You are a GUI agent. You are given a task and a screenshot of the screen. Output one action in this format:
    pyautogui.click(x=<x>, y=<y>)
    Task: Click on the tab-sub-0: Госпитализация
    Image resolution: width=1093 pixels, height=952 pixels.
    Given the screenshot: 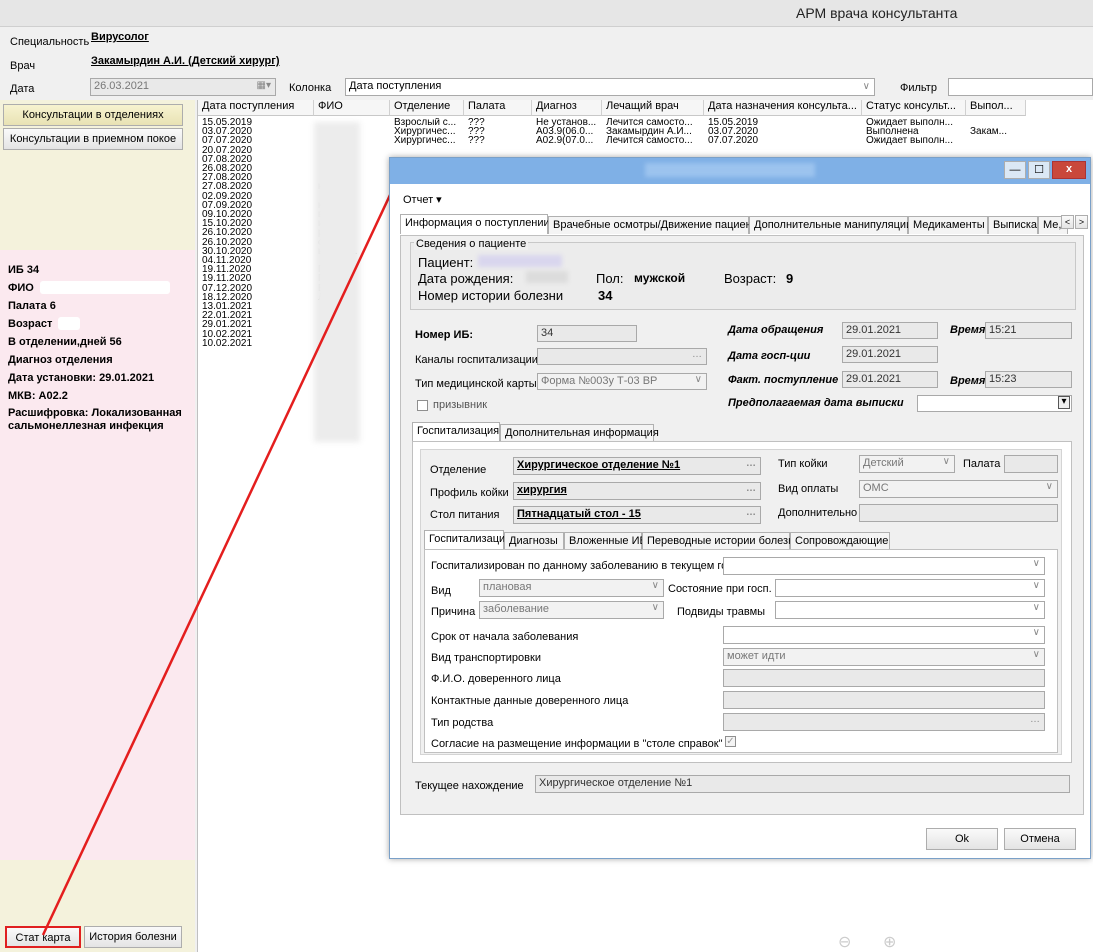 What is the action you would take?
    pyautogui.click(x=456, y=432)
    